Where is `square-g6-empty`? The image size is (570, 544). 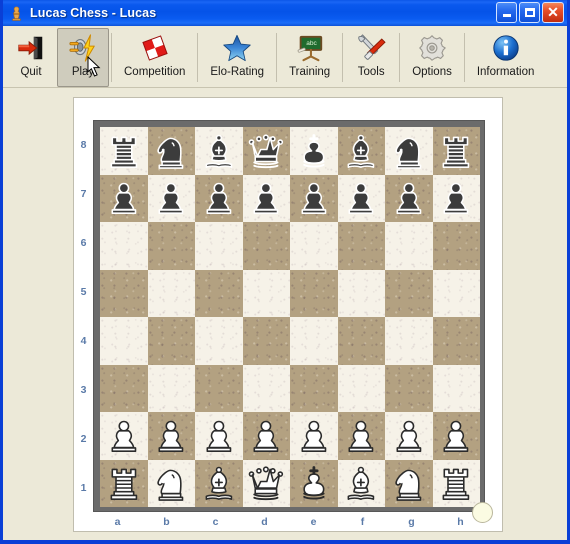 square-g6-empty is located at coordinates (409, 246).